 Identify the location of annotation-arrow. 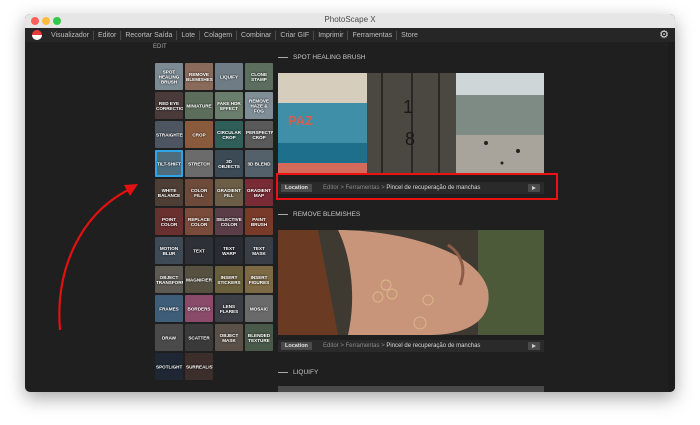
(98, 257).